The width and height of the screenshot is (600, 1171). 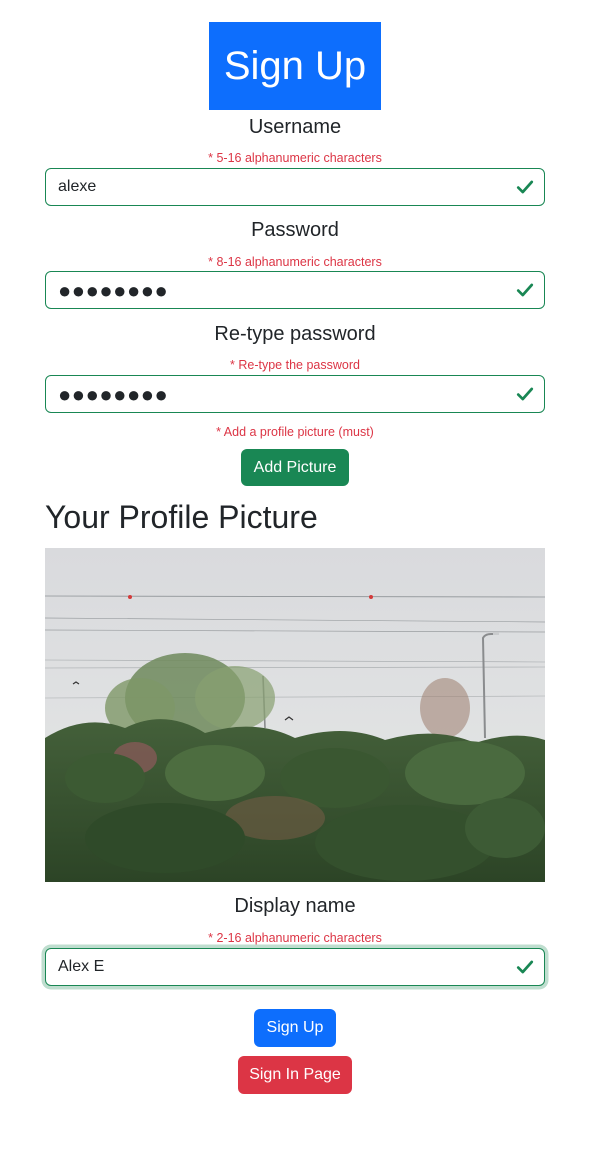 I want to click on username-label: Username, so click(x=295, y=127).